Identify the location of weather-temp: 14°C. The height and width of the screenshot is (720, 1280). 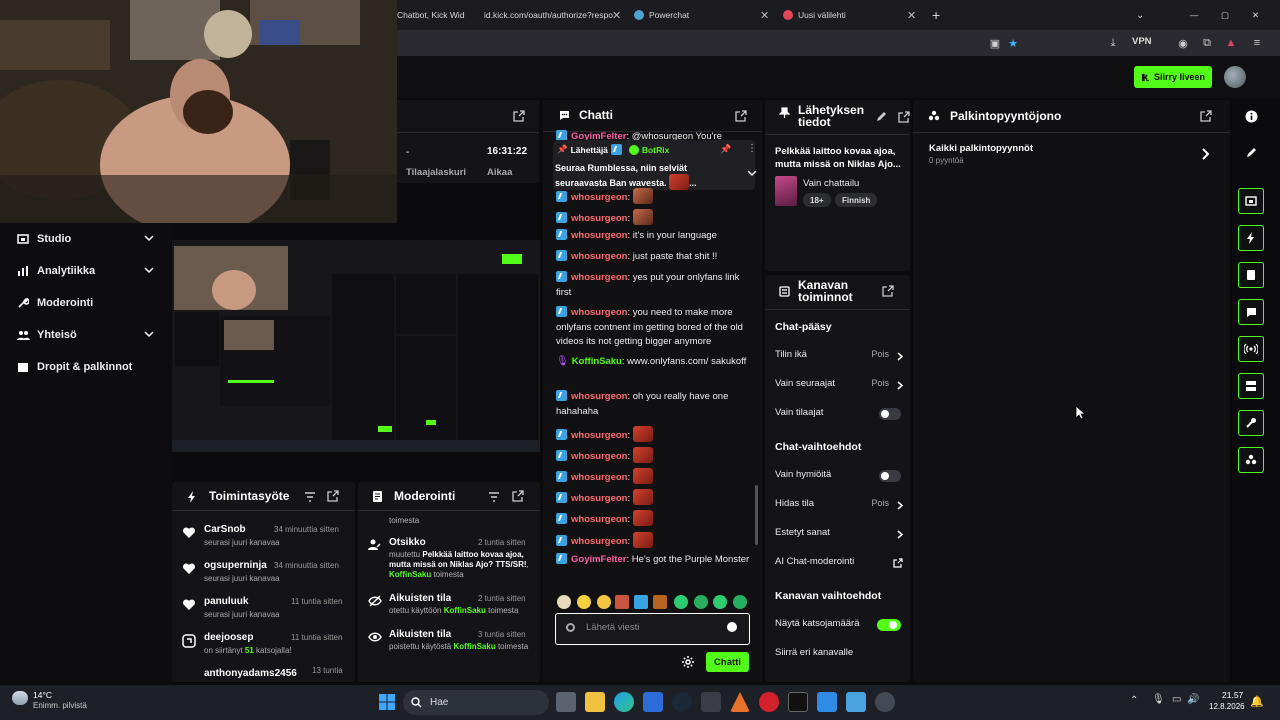
(42, 695).